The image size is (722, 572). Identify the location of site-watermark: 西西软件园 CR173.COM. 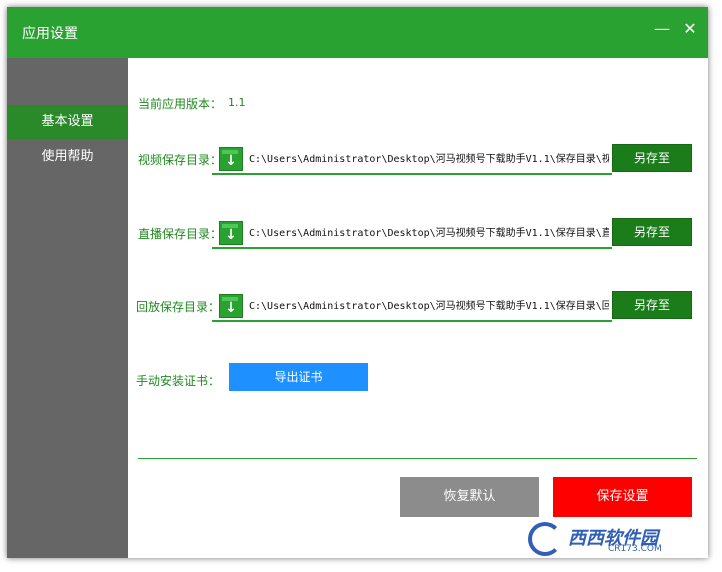
(616, 539).